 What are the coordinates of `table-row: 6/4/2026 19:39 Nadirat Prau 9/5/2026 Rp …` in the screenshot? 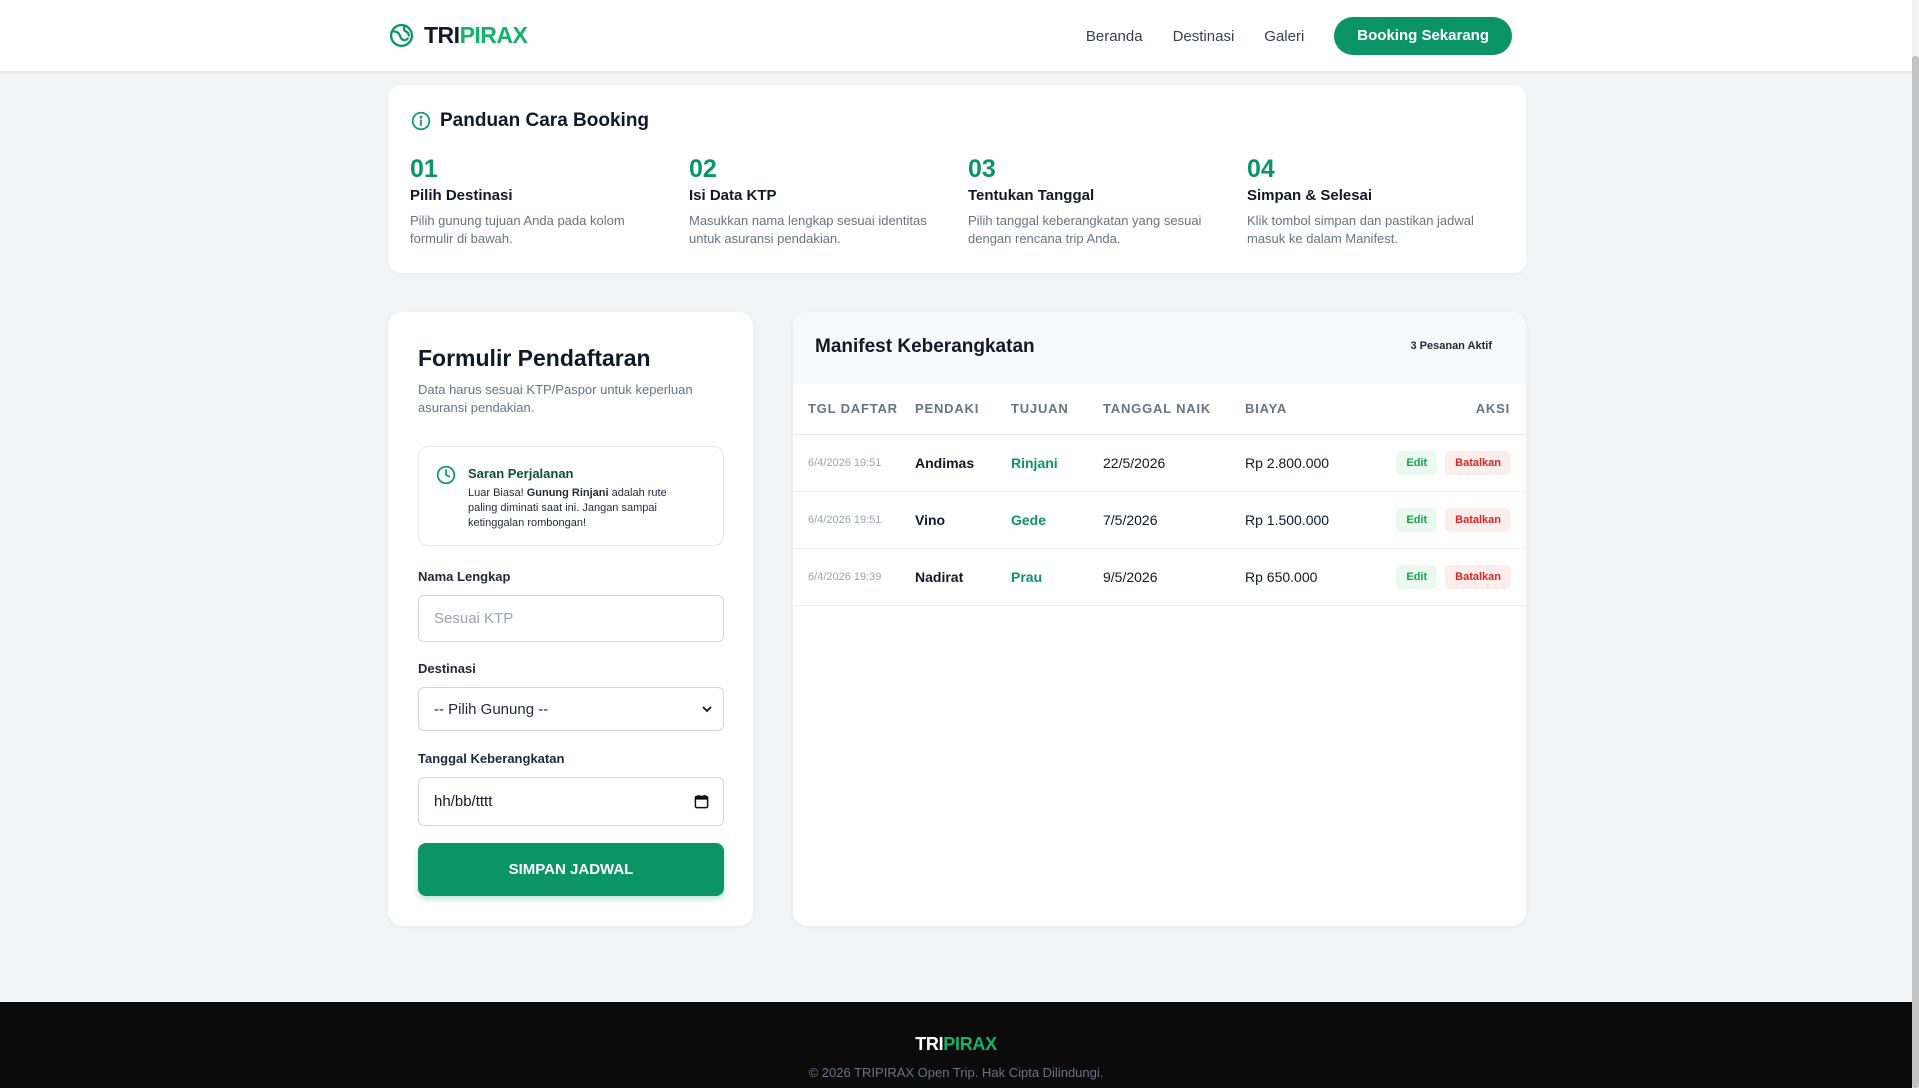 It's located at (1159, 577).